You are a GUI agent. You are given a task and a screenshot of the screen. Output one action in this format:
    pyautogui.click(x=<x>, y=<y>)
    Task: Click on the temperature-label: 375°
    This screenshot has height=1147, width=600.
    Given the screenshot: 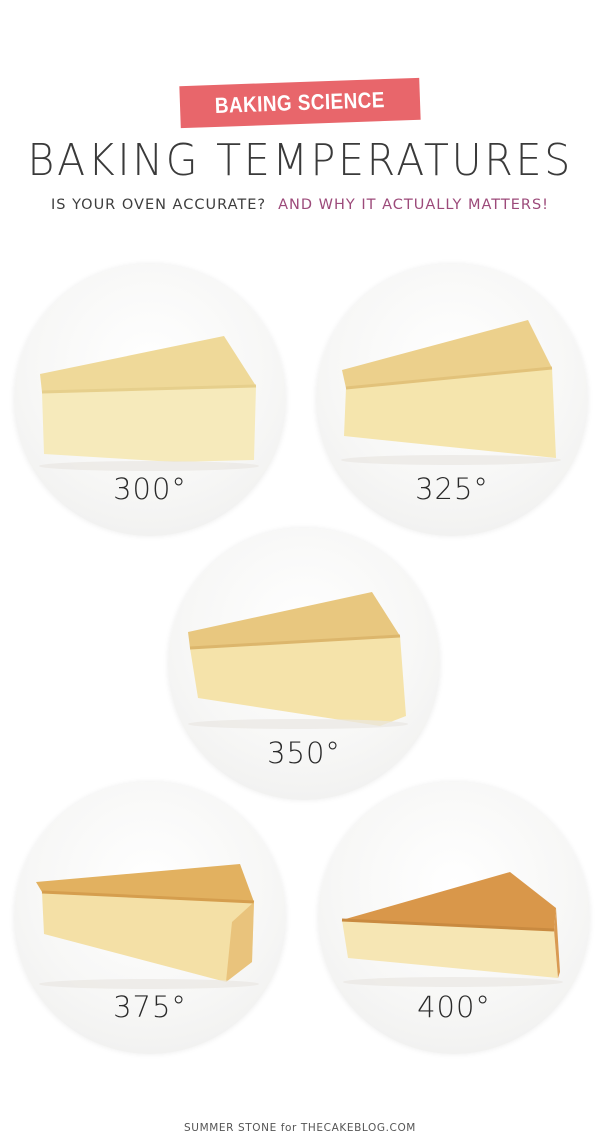 What is the action you would take?
    pyautogui.click(x=150, y=1007)
    